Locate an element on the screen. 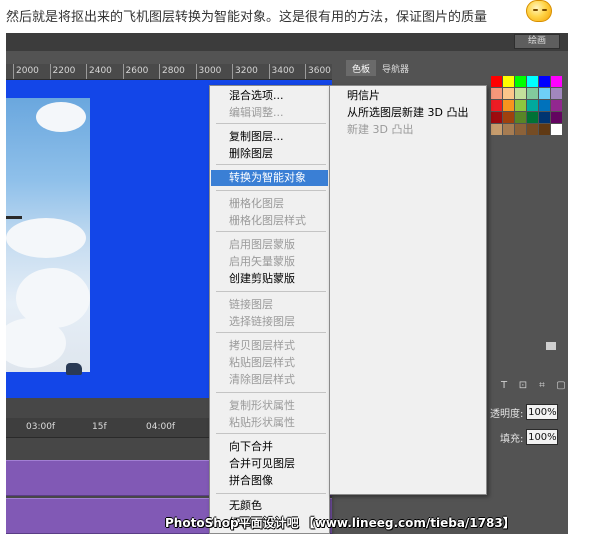  timeline-tick: 04:00f is located at coordinates (161, 427).